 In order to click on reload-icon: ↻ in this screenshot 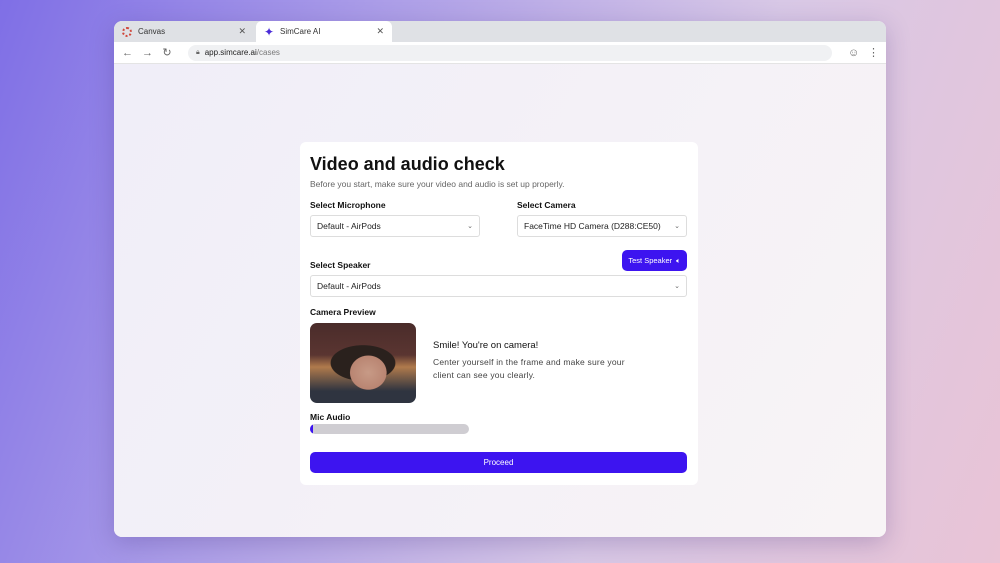, I will do `click(167, 52)`.